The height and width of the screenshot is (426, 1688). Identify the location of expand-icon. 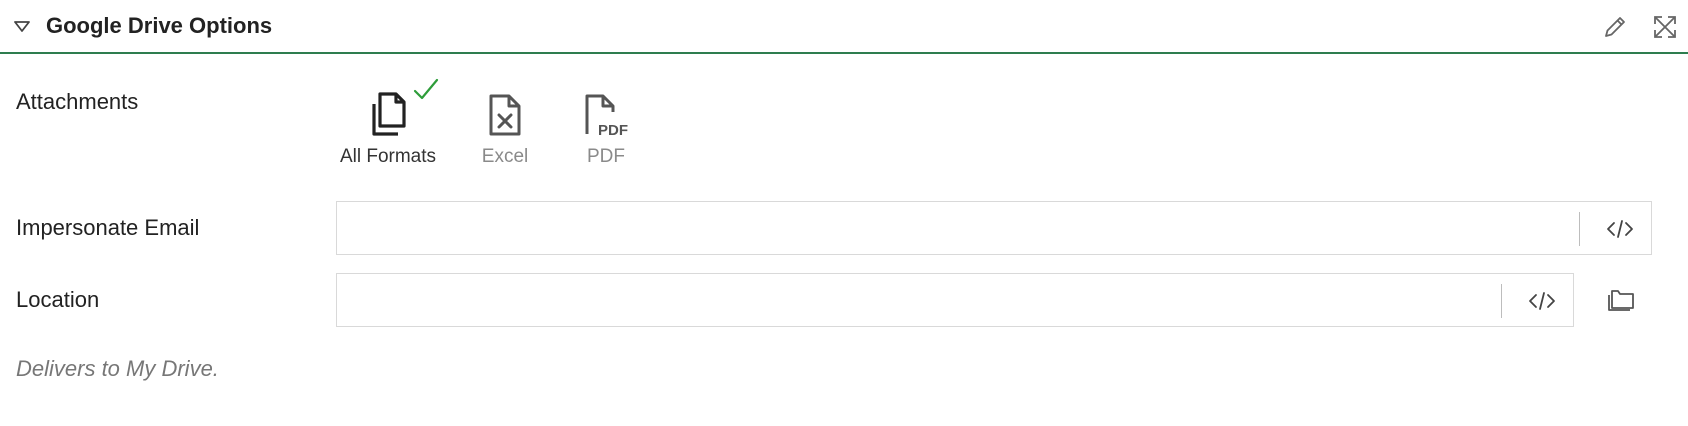
(1665, 27).